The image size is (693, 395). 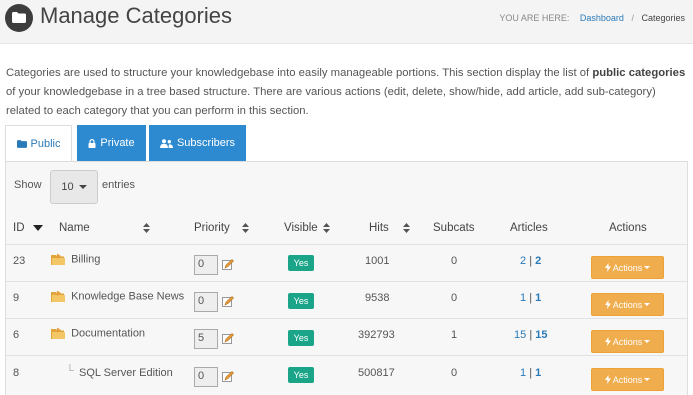 What do you see at coordinates (37, 227) in the screenshot?
I see `sort-desc-icon` at bounding box center [37, 227].